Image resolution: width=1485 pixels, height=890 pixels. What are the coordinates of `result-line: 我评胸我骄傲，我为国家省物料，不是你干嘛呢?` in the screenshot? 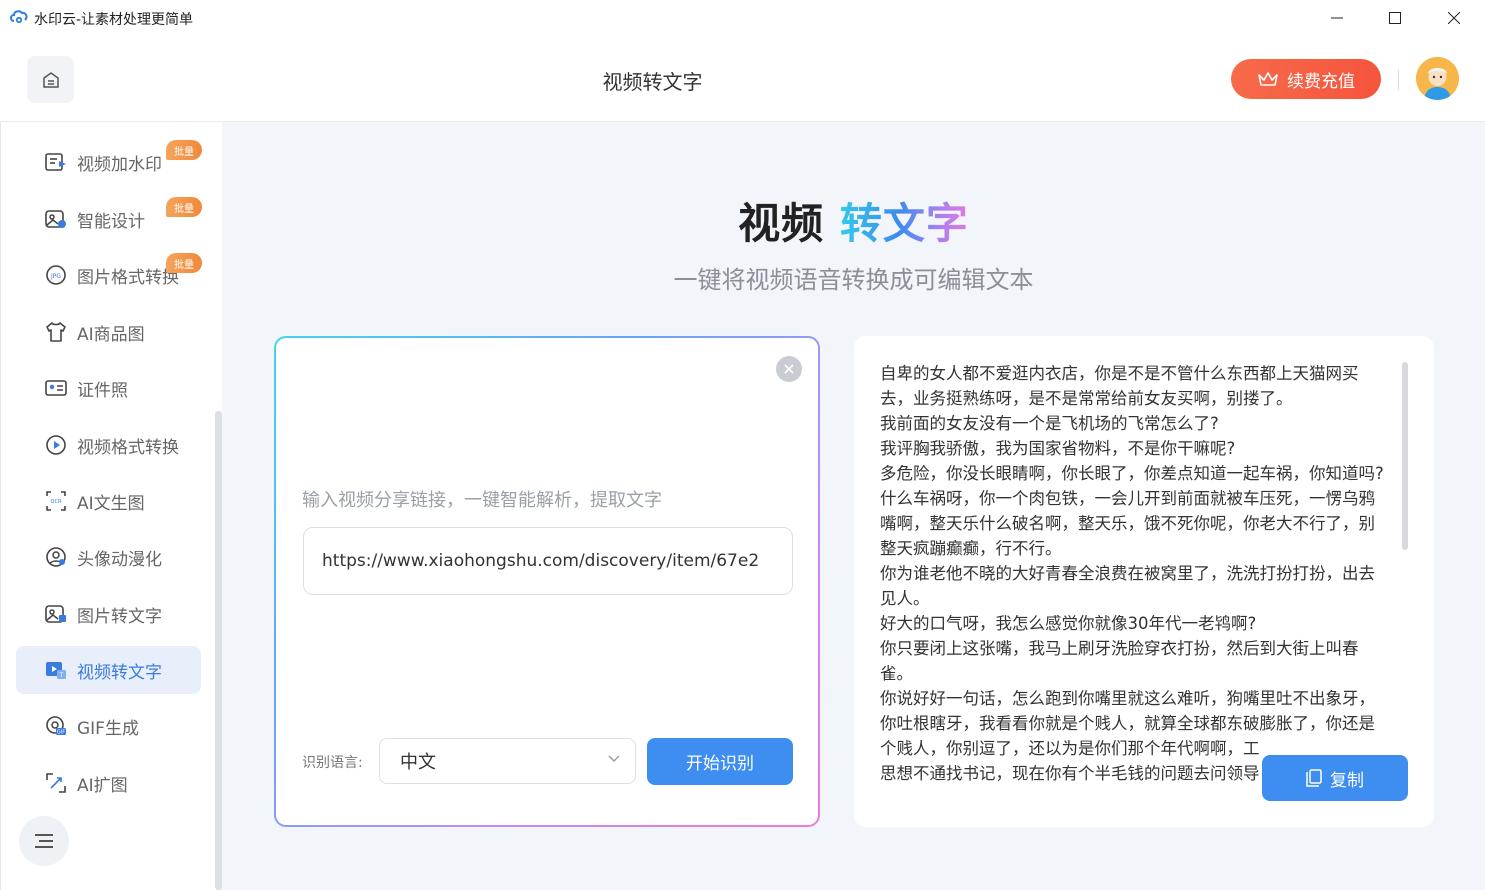 It's located at (1058, 448).